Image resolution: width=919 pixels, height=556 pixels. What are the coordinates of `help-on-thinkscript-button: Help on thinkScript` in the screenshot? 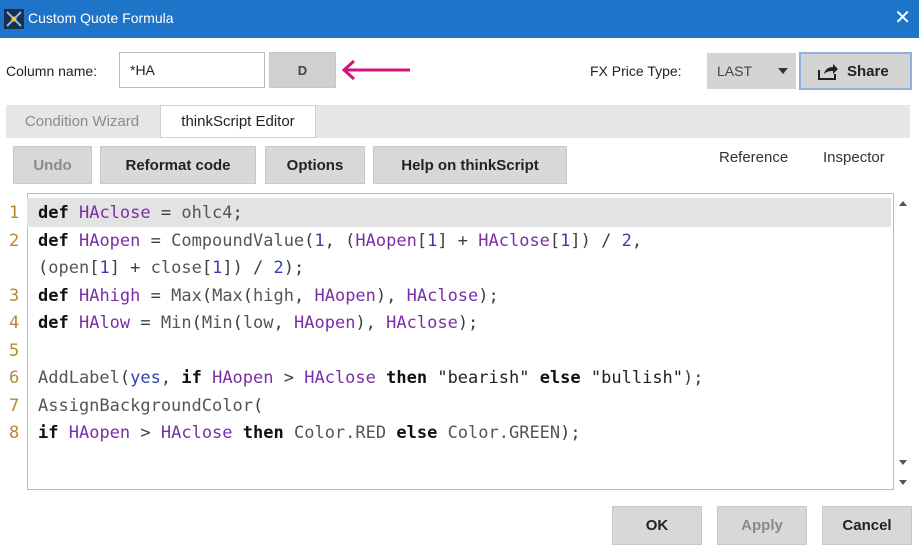 It's located at (470, 165).